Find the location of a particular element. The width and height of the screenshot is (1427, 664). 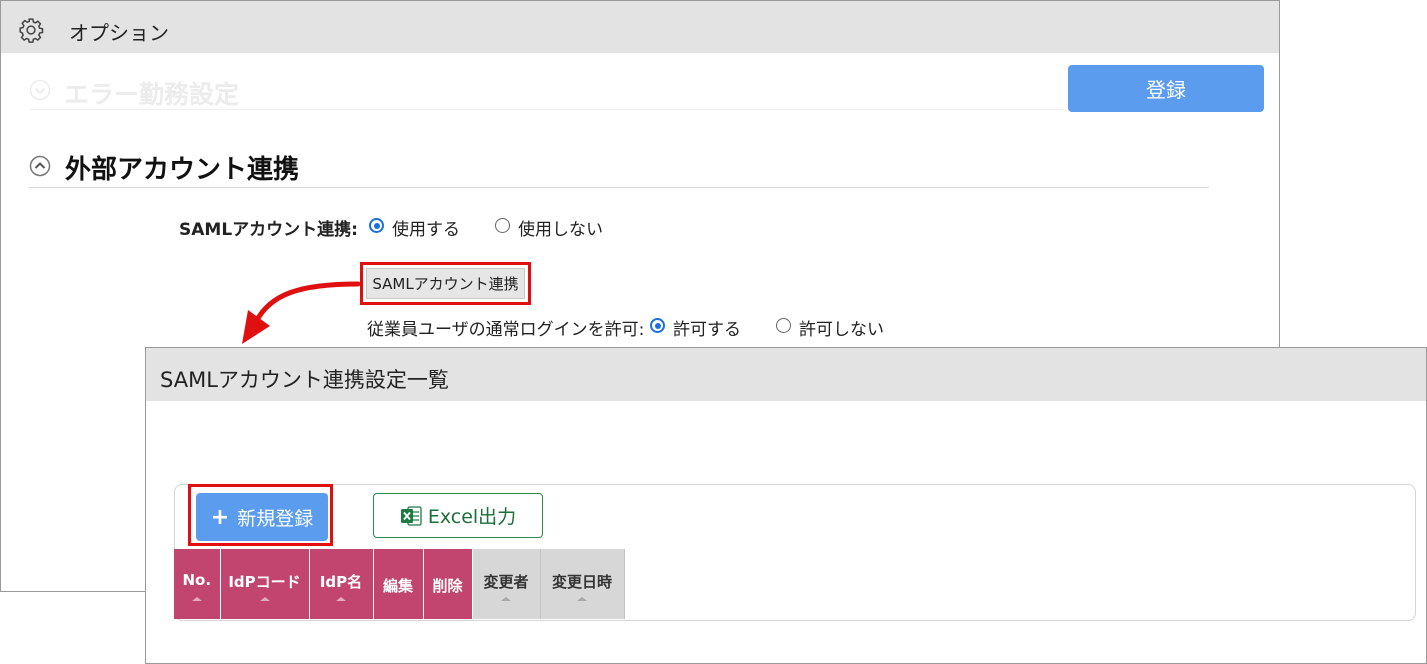

excel-export-button: Excel出力 is located at coordinates (458, 515).